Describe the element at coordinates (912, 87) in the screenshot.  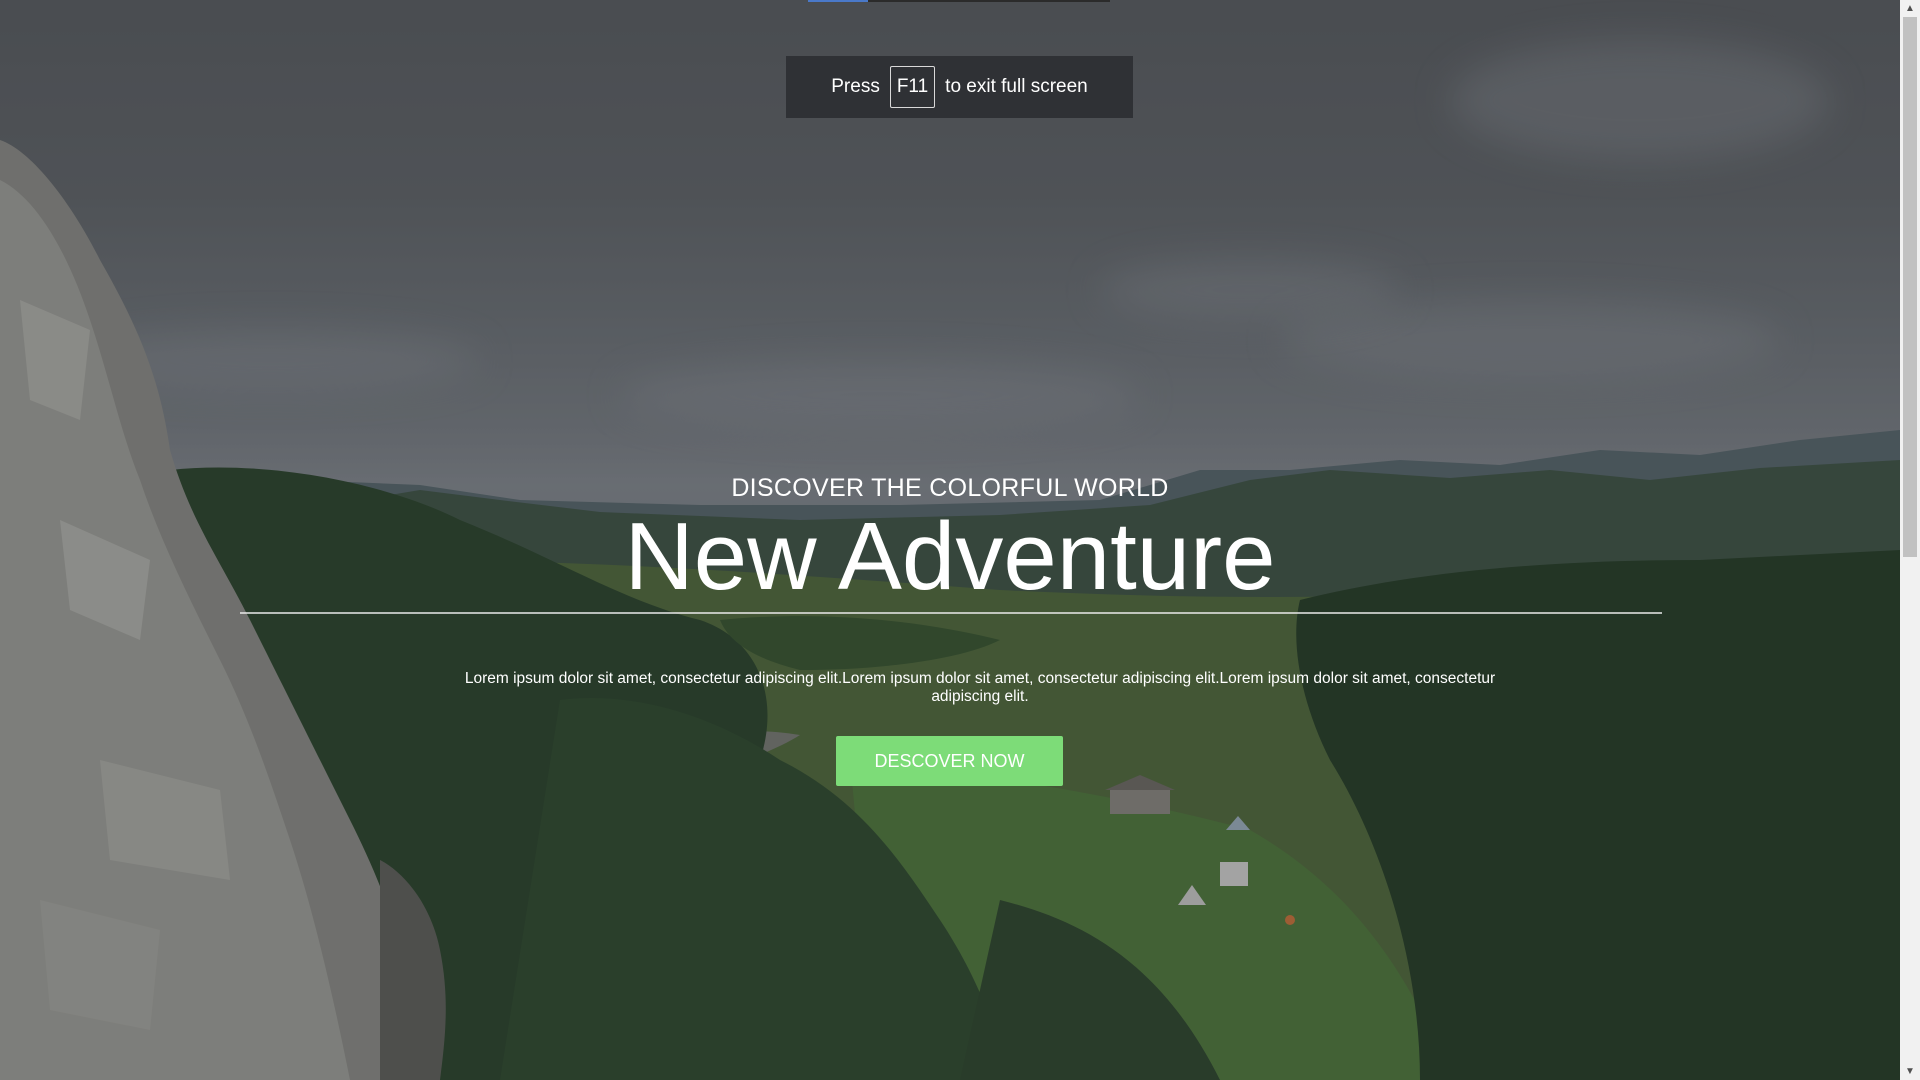
I see `f11-key-badge: F11` at that location.